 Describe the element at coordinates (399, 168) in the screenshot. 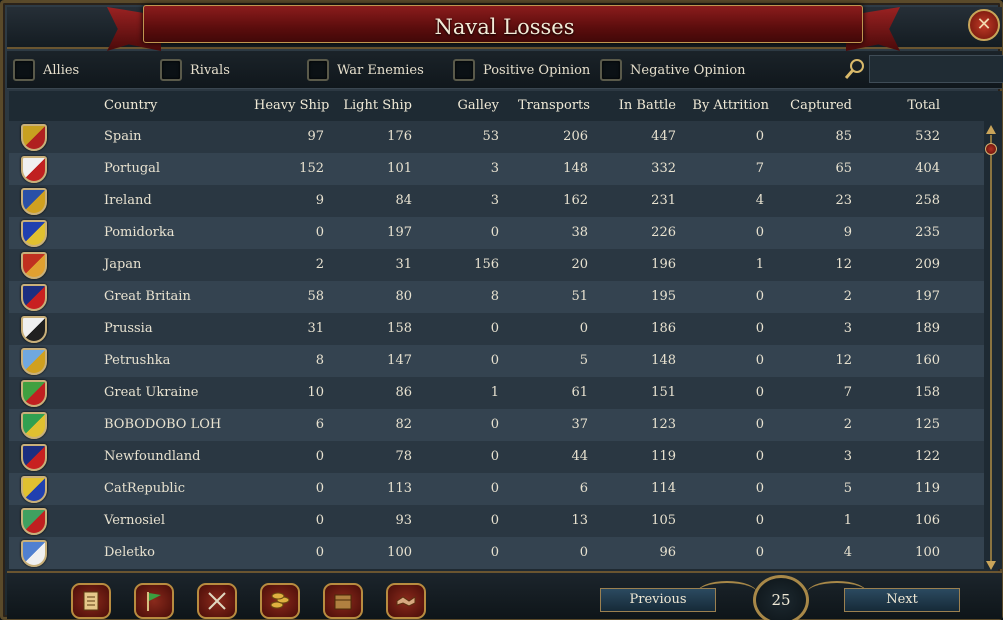

I see `light-ship-cell: 101` at that location.